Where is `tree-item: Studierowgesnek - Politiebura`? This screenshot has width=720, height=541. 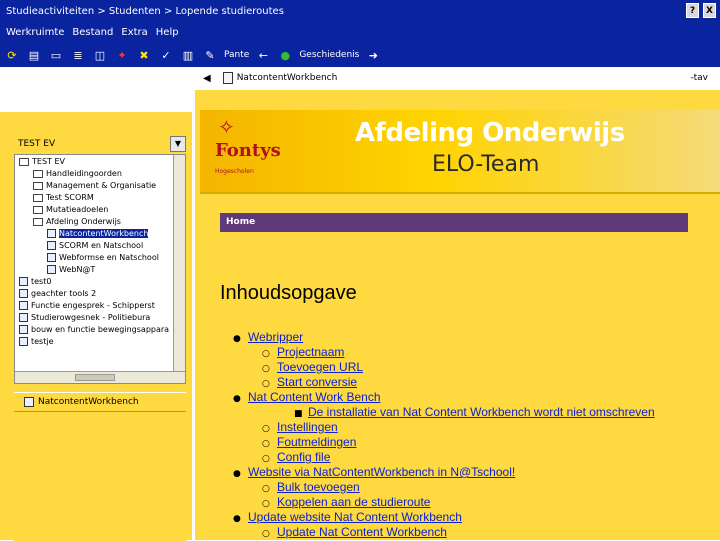
tree-item: Studierowgesnek - Politiebura is located at coordinates (100, 318).